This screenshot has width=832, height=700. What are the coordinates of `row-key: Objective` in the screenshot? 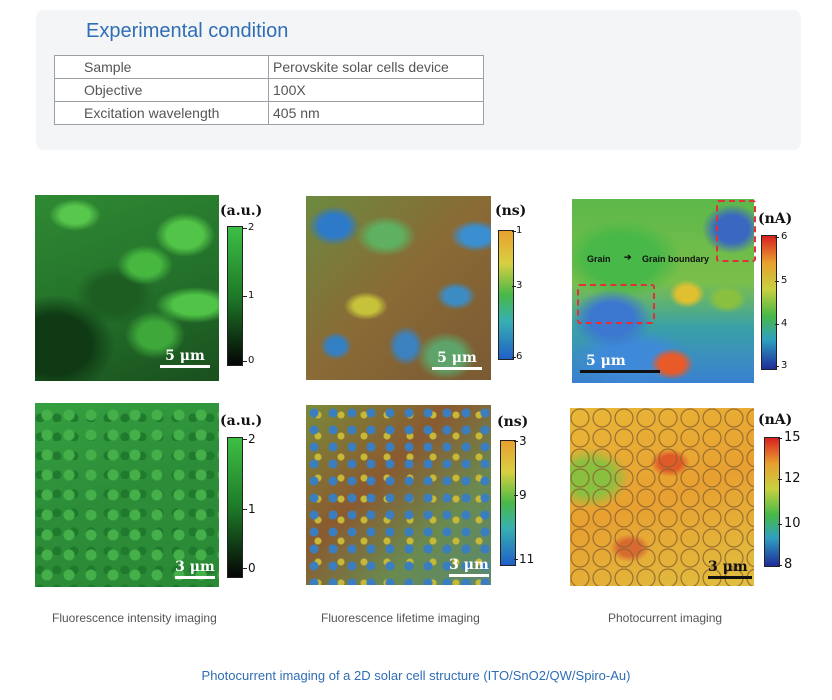 It's located at (161, 90).